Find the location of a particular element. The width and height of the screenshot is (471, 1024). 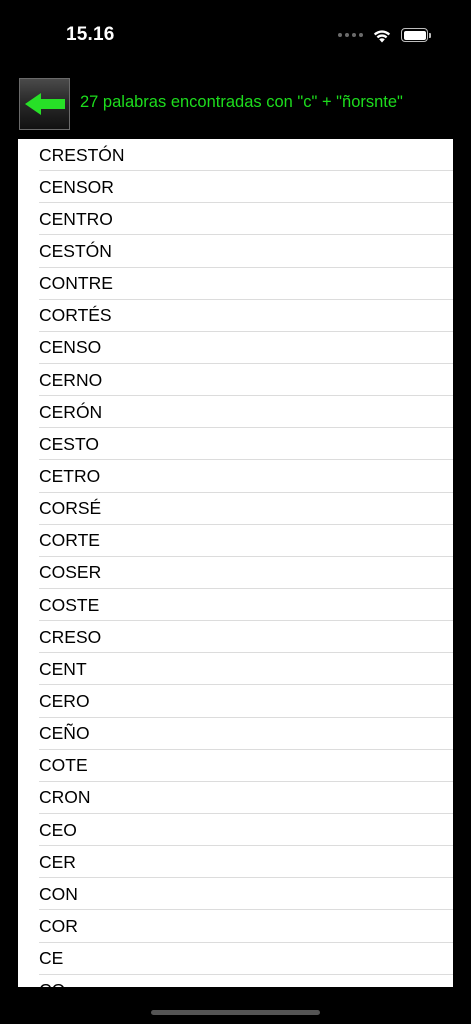

wifi-icon is located at coordinates (382, 35).